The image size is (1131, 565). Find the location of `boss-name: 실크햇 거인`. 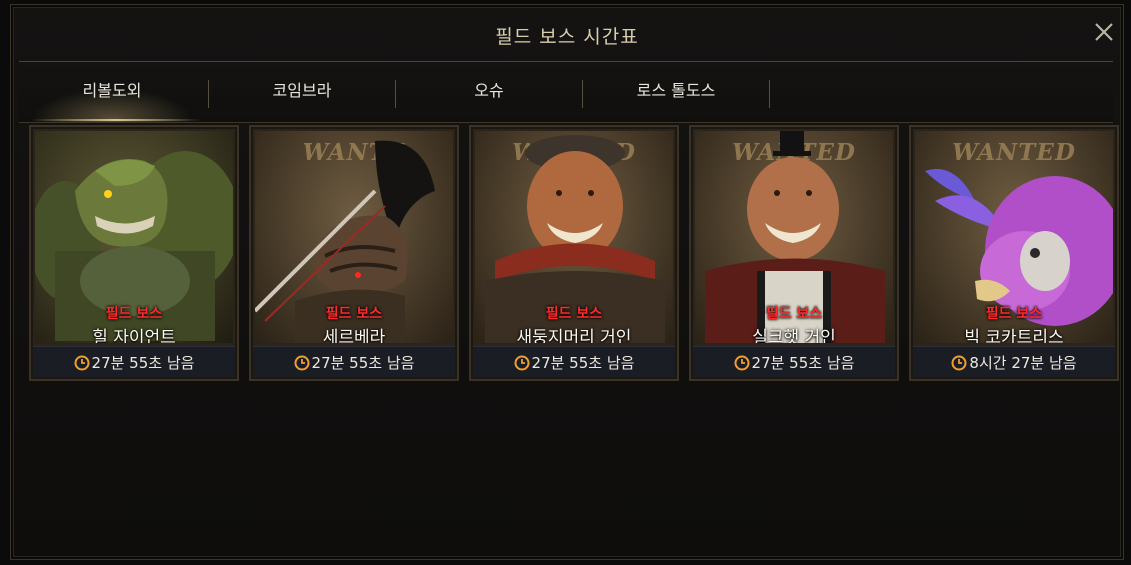

boss-name: 실크햇 거인 is located at coordinates (794, 335).